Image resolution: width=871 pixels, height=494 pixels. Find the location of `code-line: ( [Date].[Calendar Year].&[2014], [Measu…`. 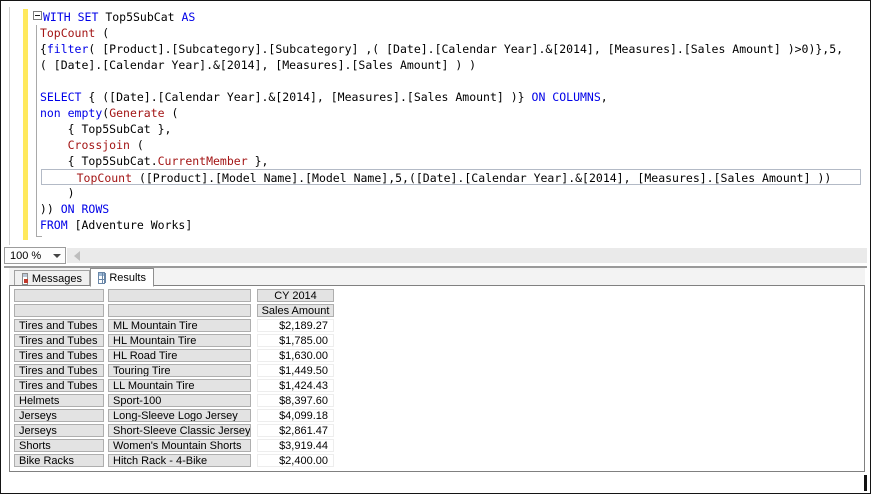

code-line: ( [Date].[Calendar Year].&[2014], [Measu… is located at coordinates (449, 65).